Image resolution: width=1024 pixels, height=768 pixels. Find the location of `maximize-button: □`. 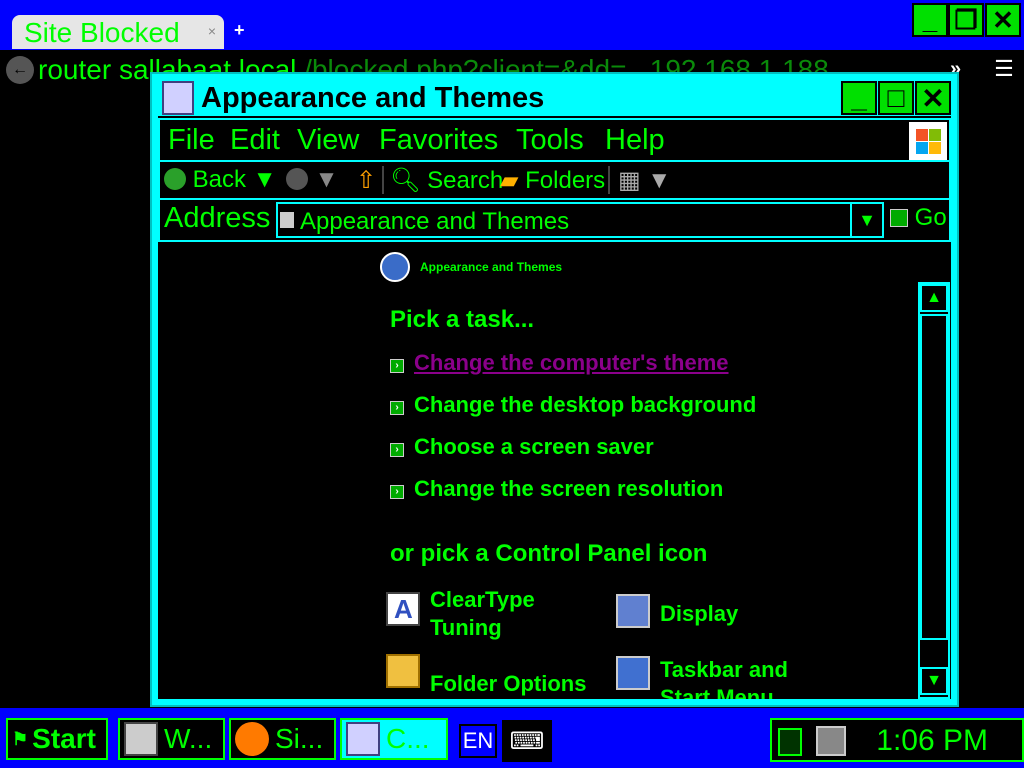

maximize-button: □ is located at coordinates (896, 98).